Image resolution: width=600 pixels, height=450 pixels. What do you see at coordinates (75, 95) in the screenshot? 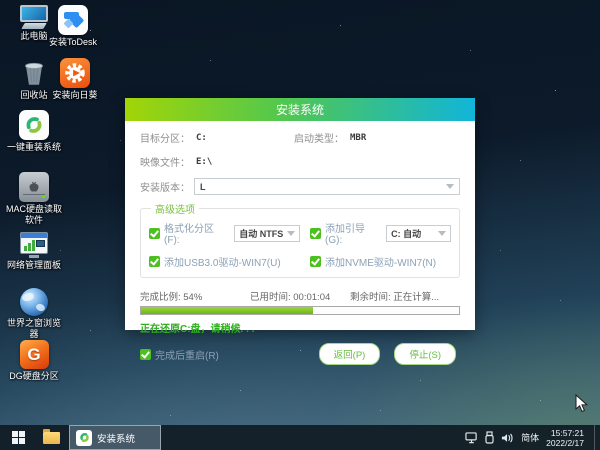
I see `desktop-icon-label: 安装向日葵` at bounding box center [75, 95].